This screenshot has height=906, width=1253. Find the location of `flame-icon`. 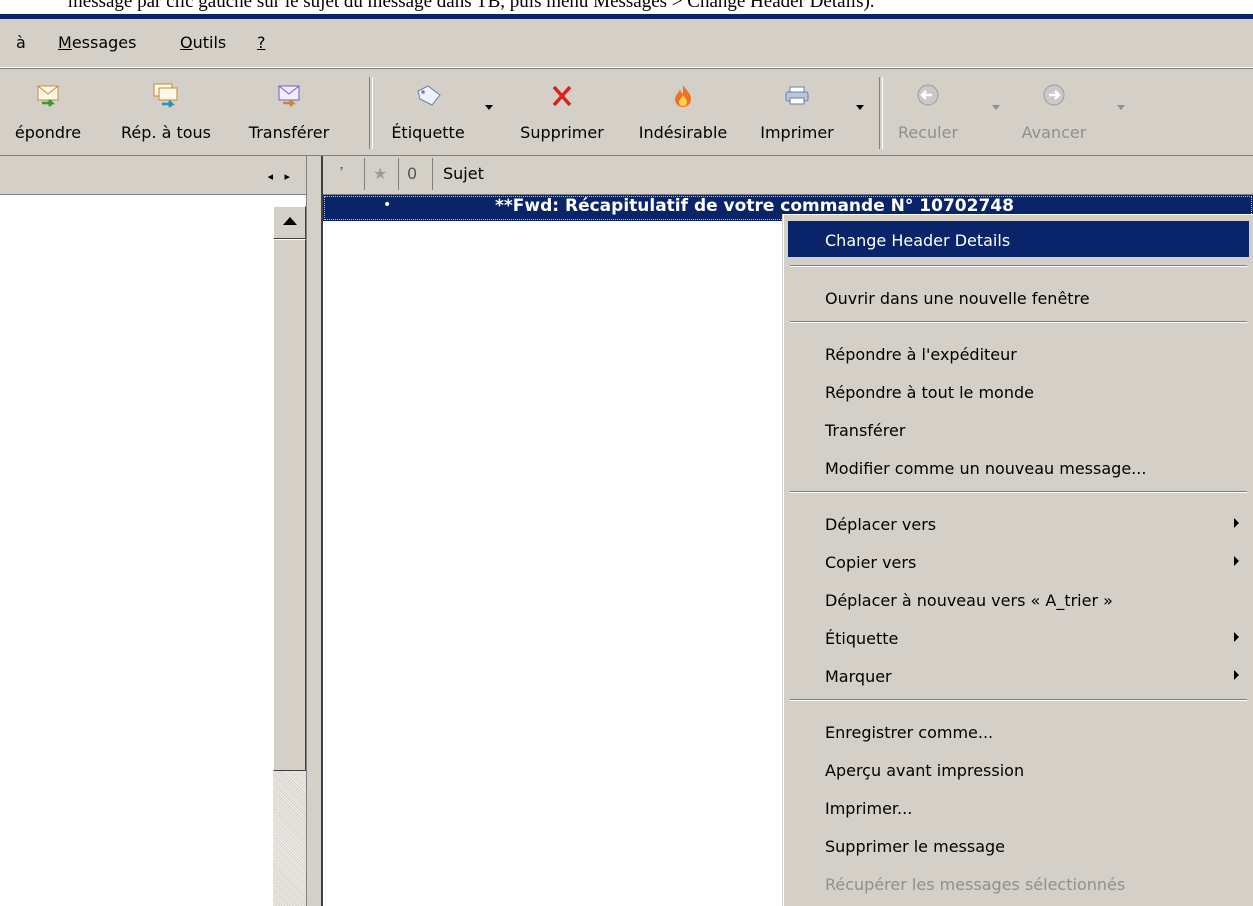

flame-icon is located at coordinates (683, 96).